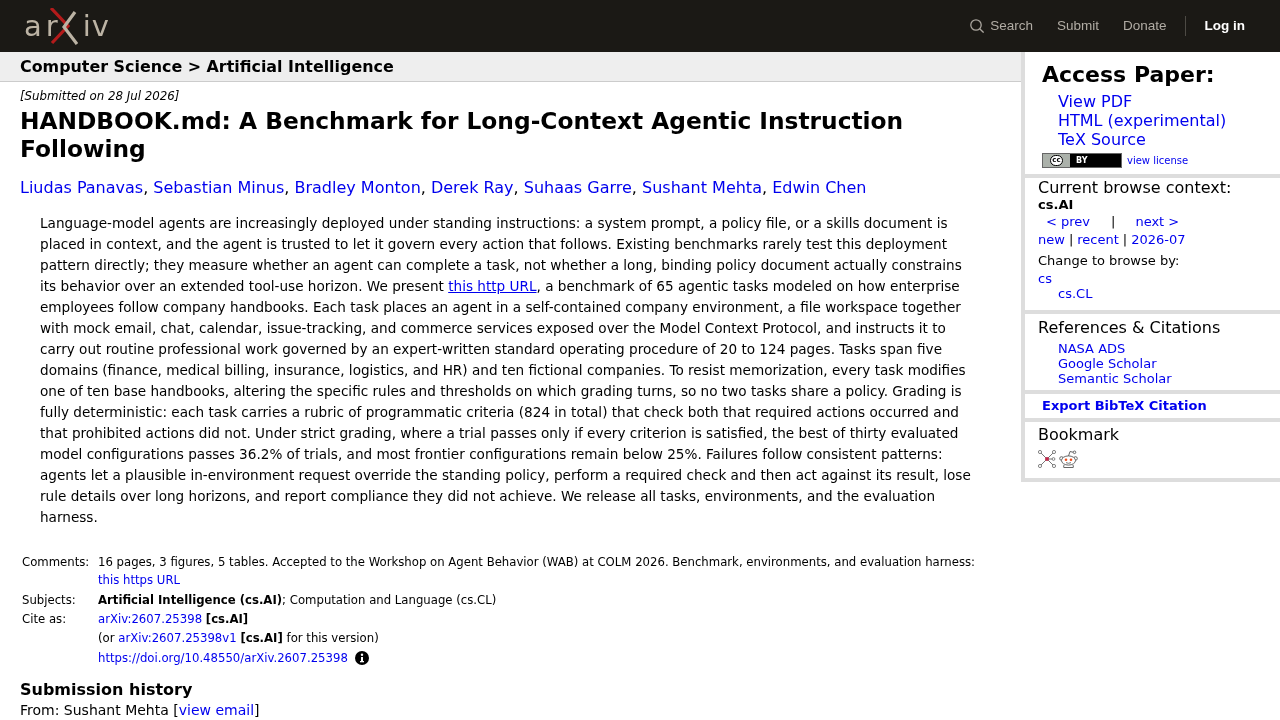 Image resolution: width=1280 pixels, height=720 pixels. What do you see at coordinates (1068, 222) in the screenshot?
I see `prev-link: < prev` at bounding box center [1068, 222].